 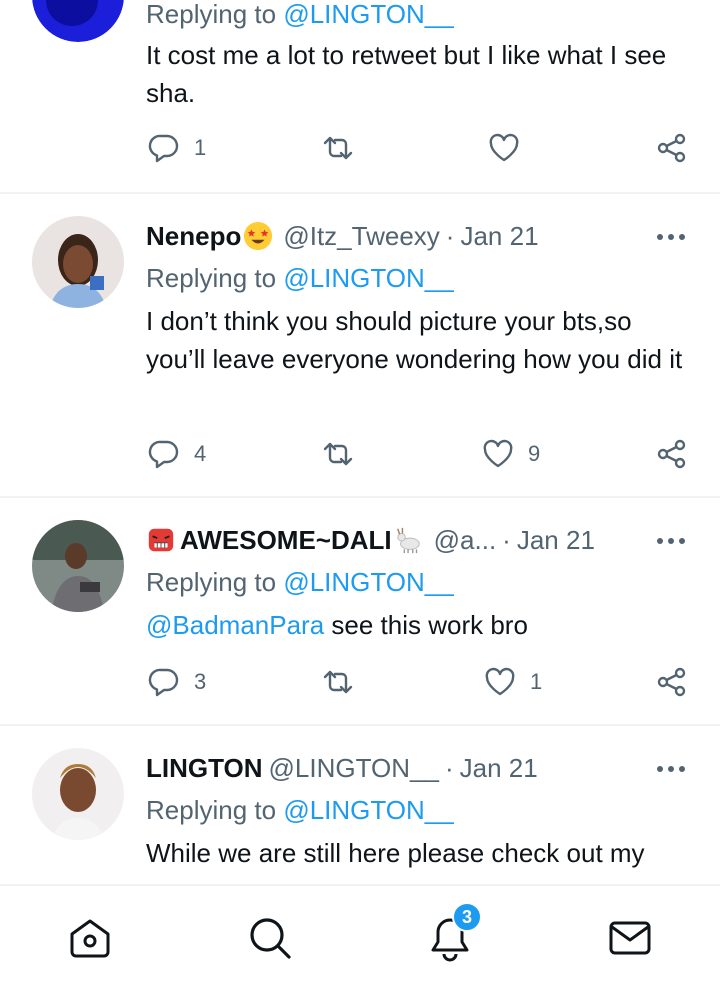 I want to click on tweet-actions: 1, so click(x=360, y=152).